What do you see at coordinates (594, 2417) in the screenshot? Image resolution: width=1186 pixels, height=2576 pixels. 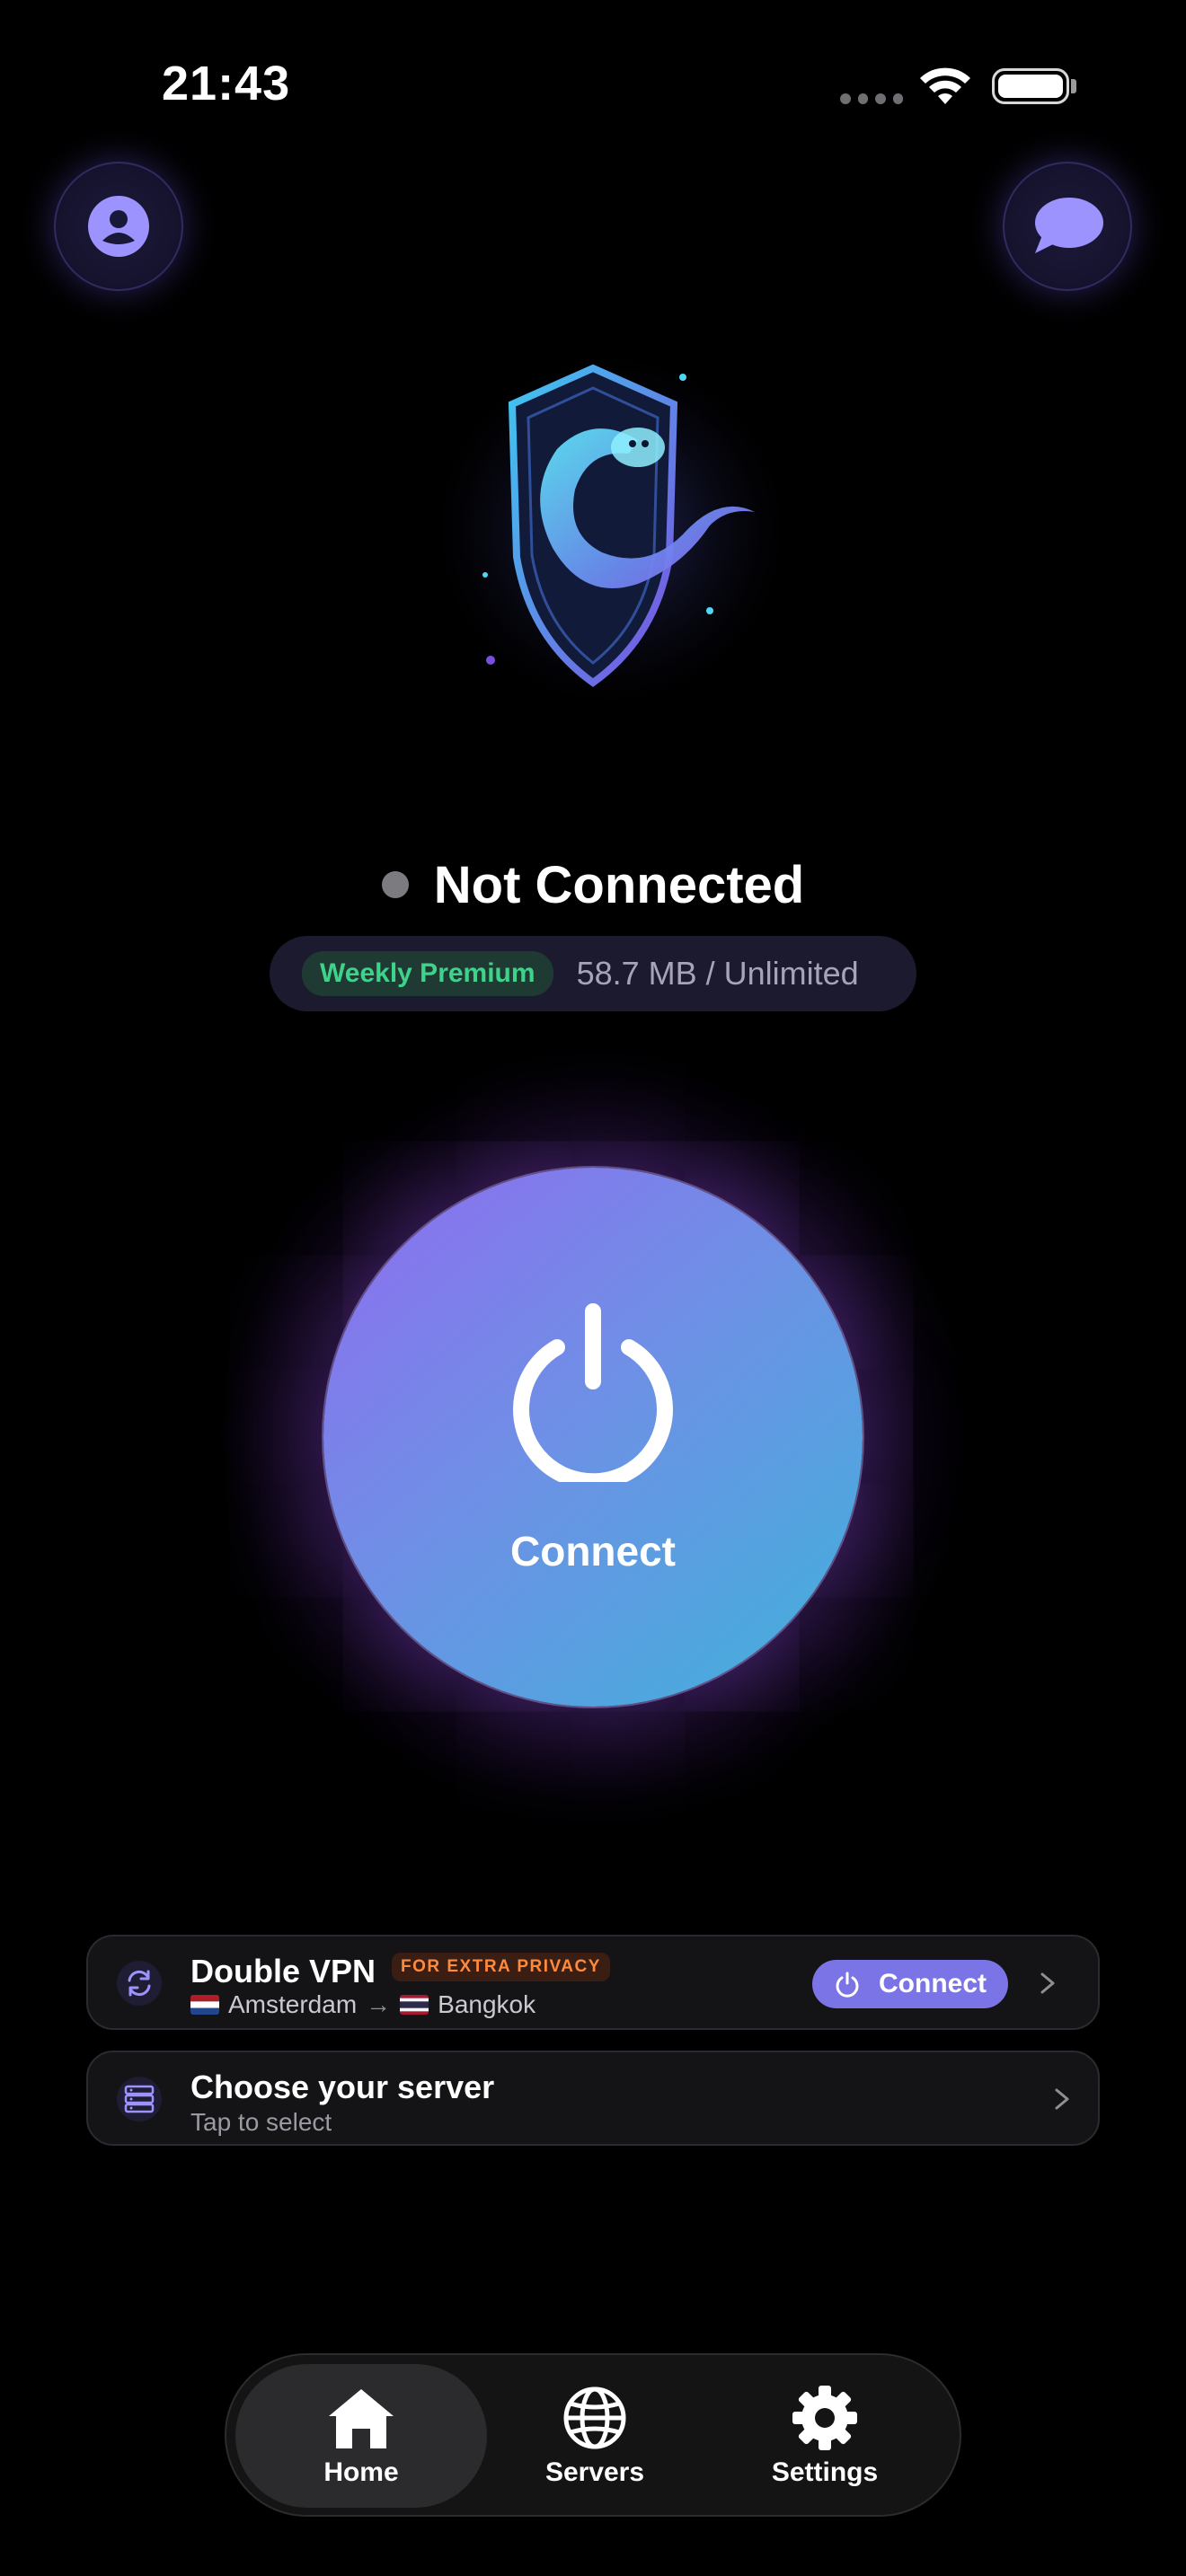 I see `globe-icon` at bounding box center [594, 2417].